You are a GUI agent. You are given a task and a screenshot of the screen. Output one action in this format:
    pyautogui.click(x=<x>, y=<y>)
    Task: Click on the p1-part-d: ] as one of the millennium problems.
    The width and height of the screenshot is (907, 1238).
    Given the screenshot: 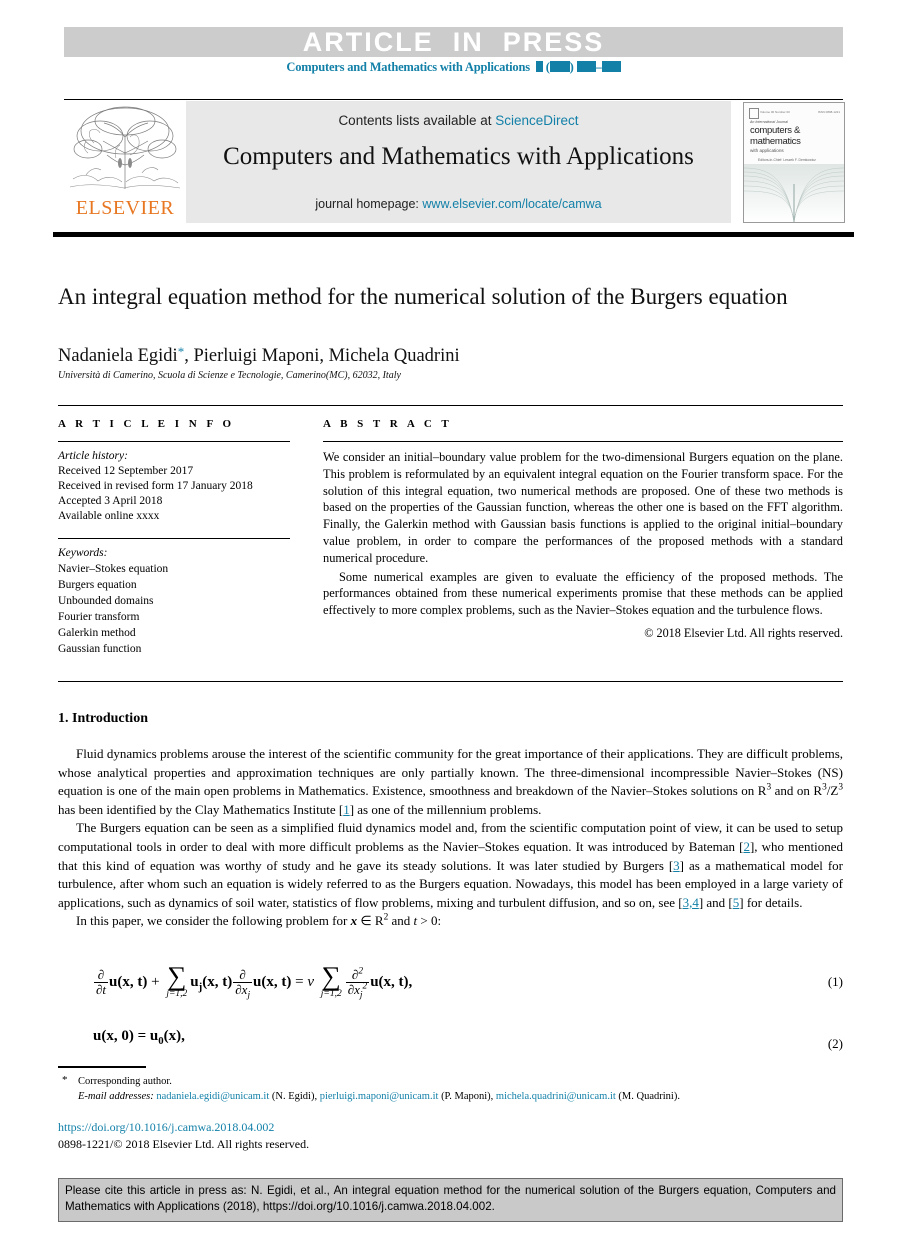 What is the action you would take?
    pyautogui.click(x=445, y=809)
    